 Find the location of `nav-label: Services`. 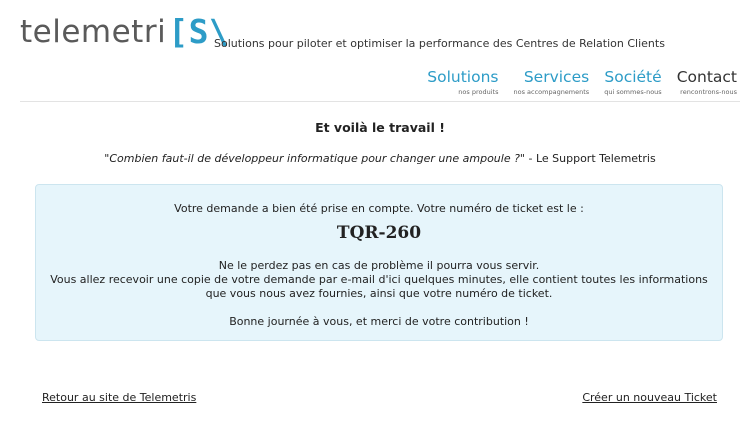

nav-label: Services is located at coordinates (556, 77).